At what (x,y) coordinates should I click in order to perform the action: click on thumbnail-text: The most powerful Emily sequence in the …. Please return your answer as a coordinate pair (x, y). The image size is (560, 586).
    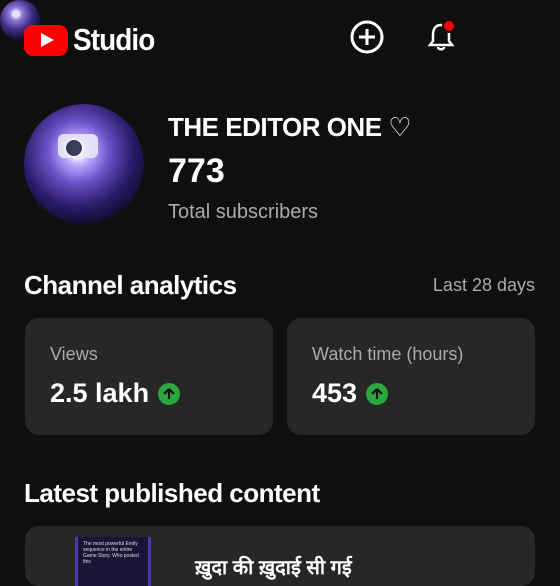
    Looking at the image, I should click on (111, 553).